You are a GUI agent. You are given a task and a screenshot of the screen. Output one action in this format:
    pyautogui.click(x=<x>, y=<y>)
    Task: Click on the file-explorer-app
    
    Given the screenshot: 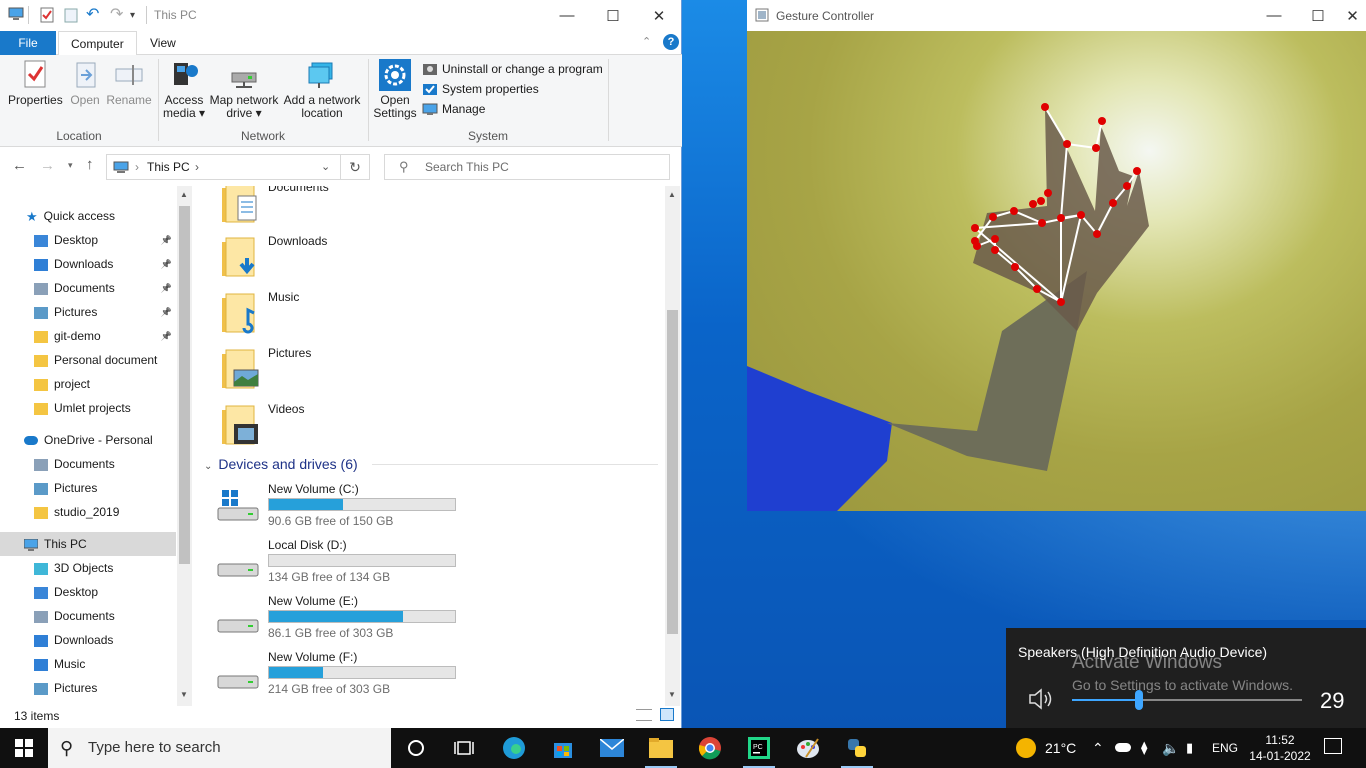 What is the action you would take?
    pyautogui.click(x=661, y=748)
    